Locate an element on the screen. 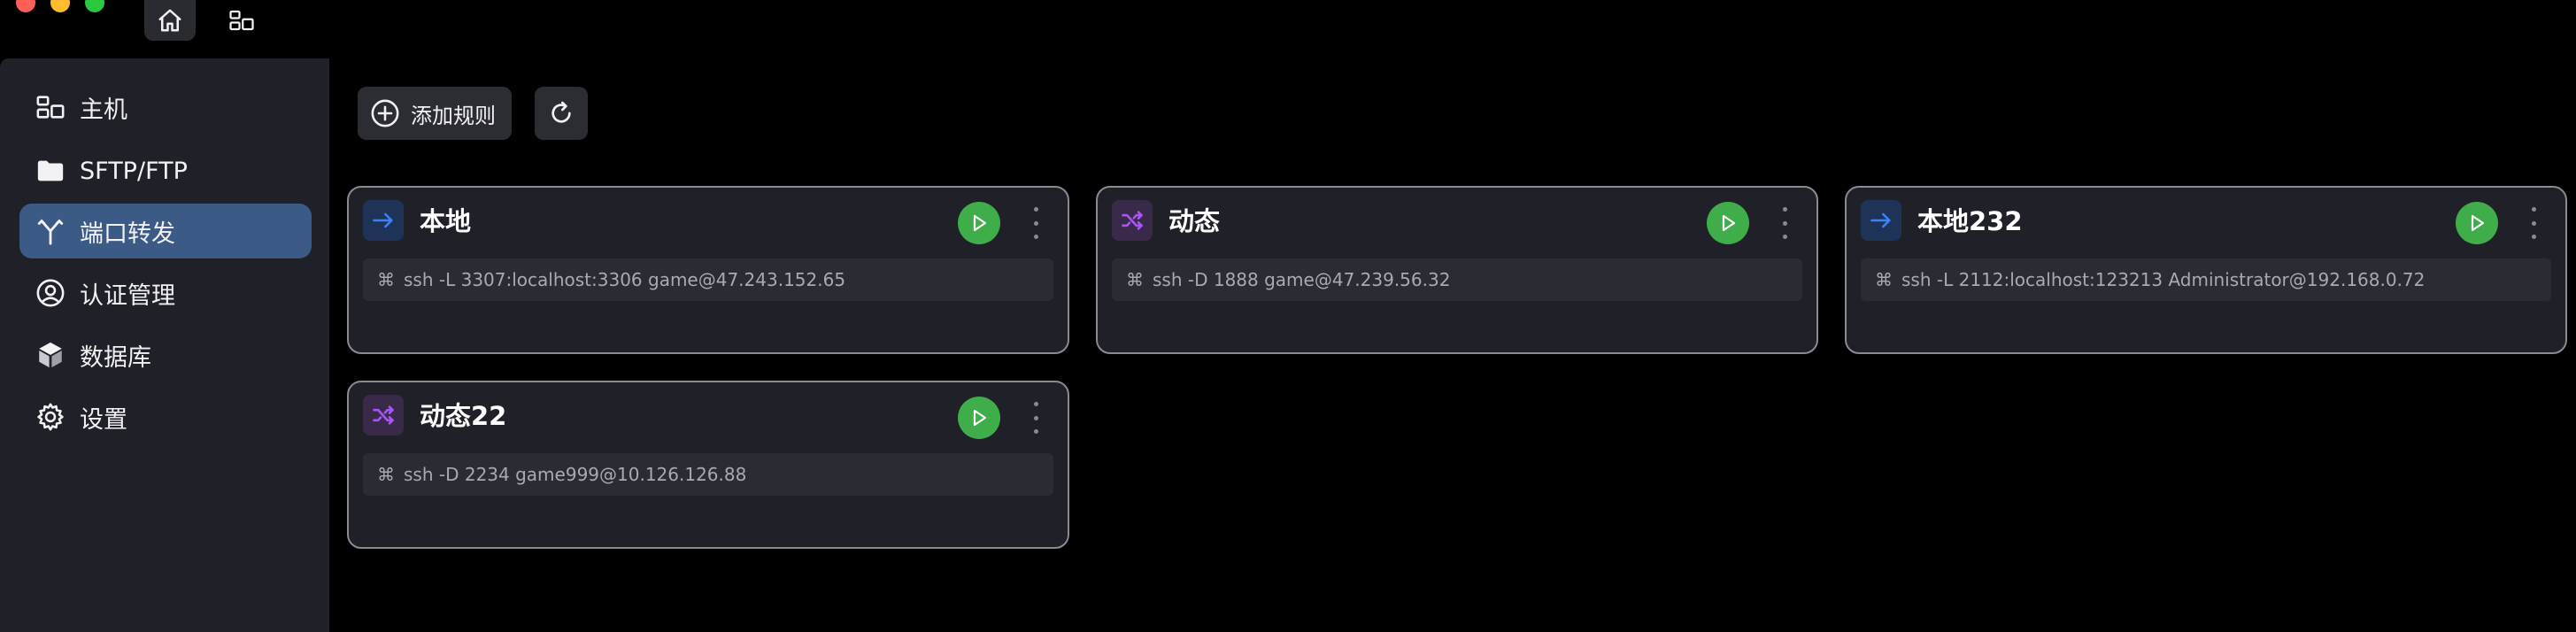  rule-title: 本地232 is located at coordinates (1970, 221).